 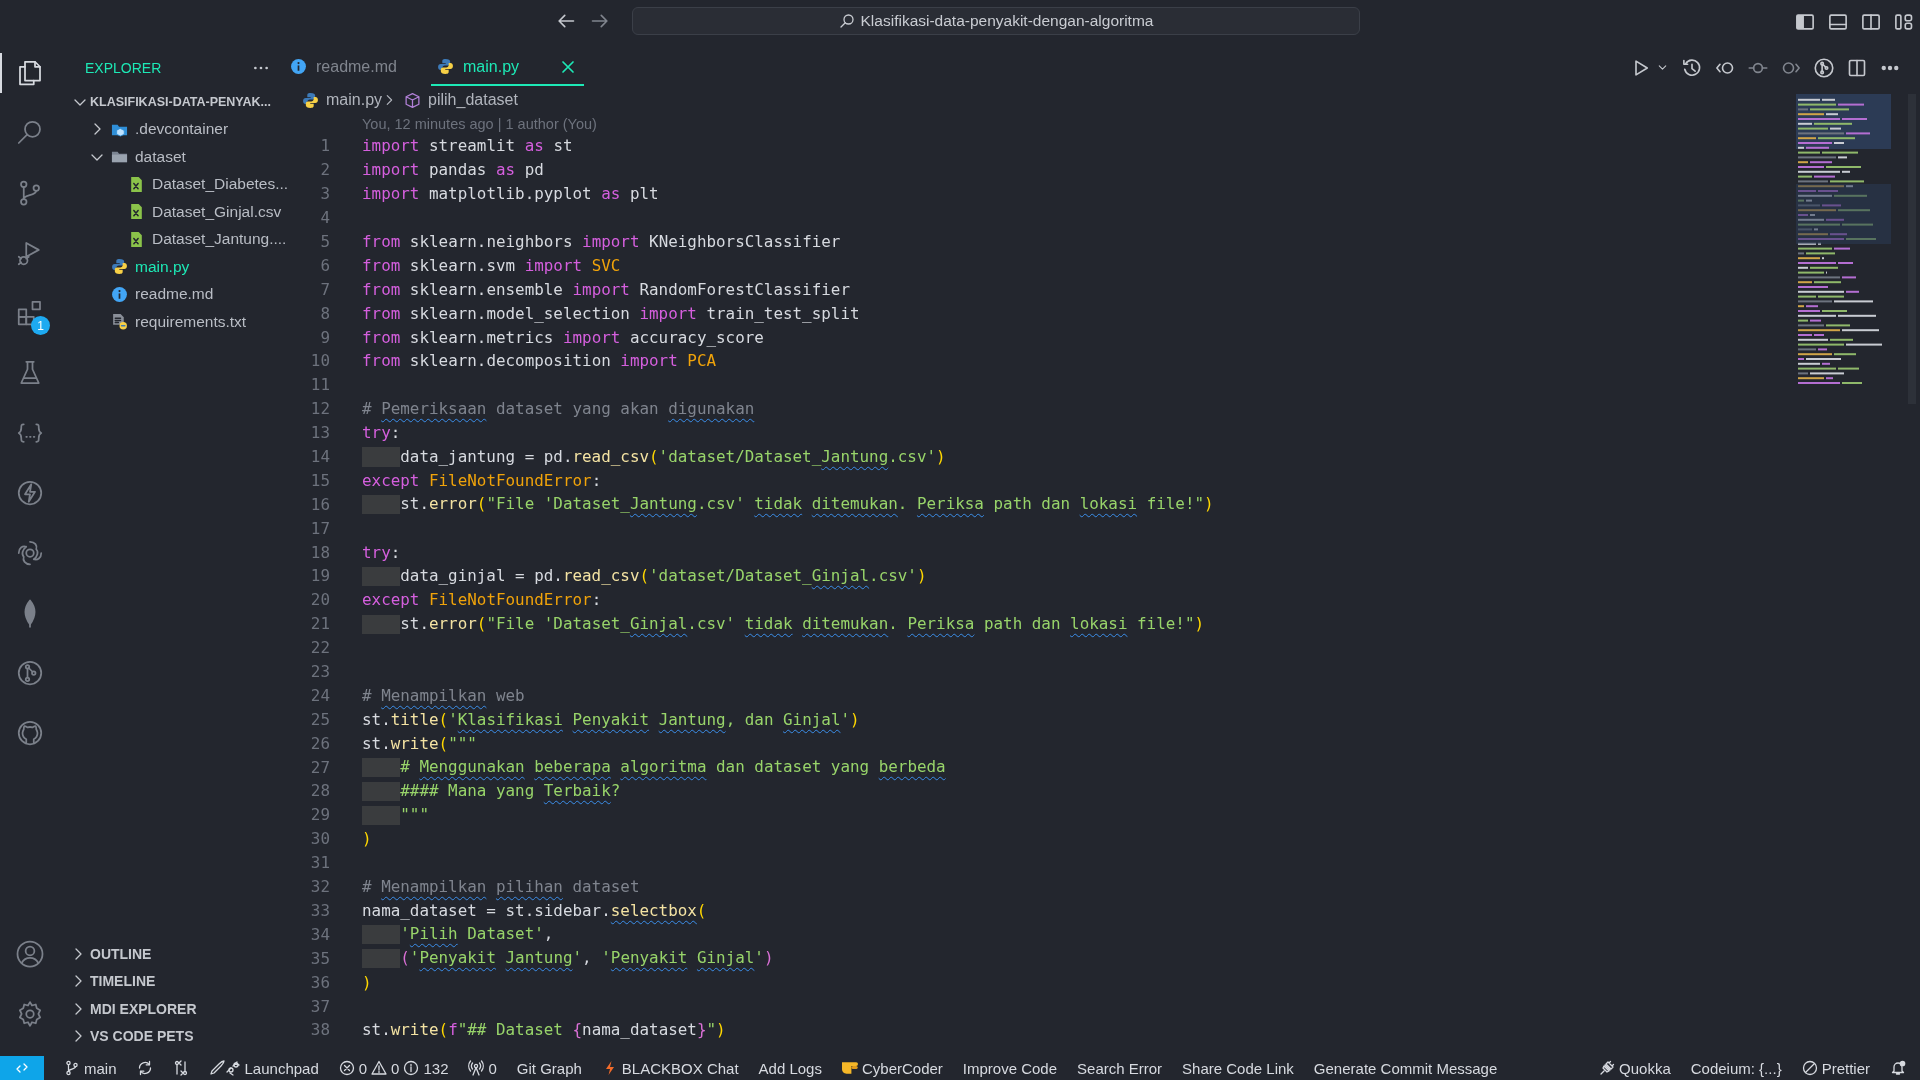 What do you see at coordinates (558, 409) in the screenshot?
I see `code-line: # Pemeriksaan dataset yang akan digunakan` at bounding box center [558, 409].